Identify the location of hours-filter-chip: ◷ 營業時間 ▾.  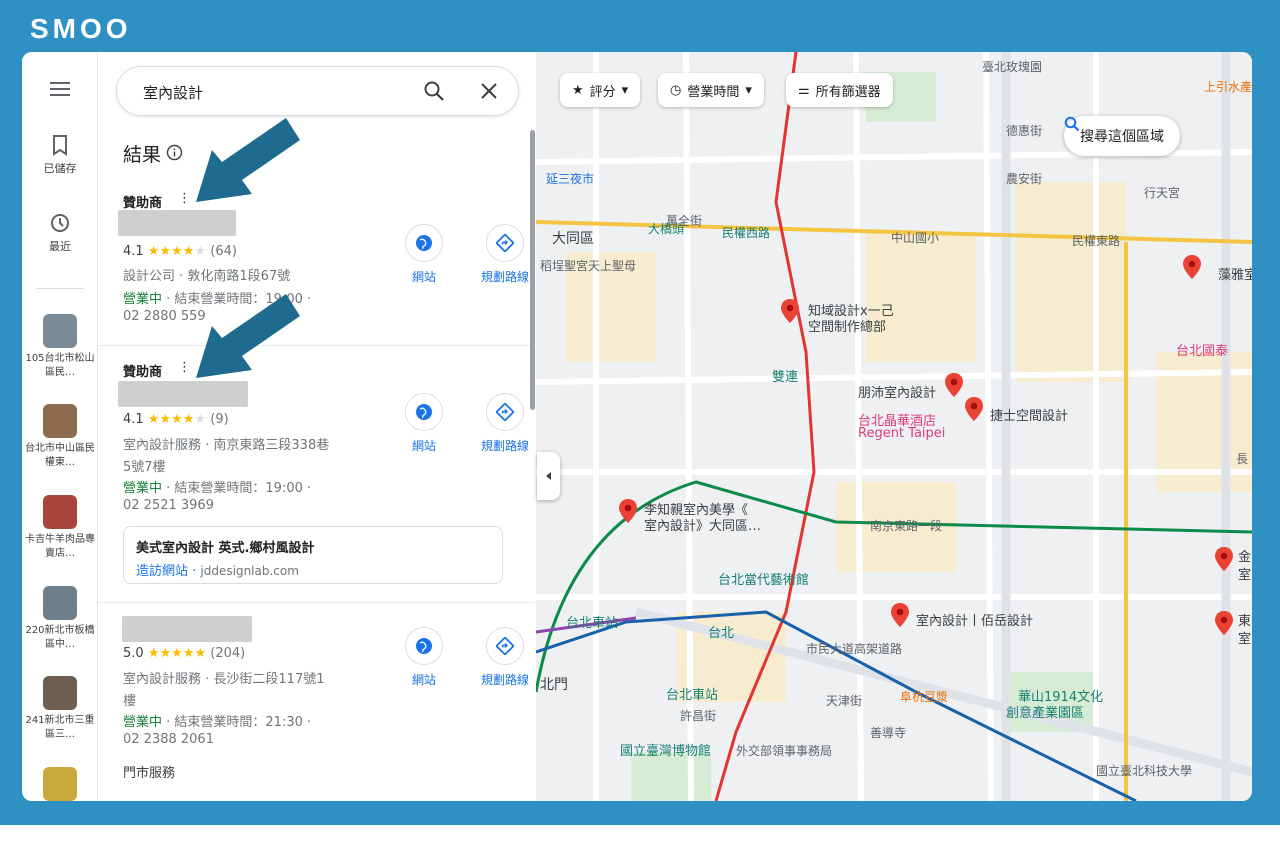
(711, 90).